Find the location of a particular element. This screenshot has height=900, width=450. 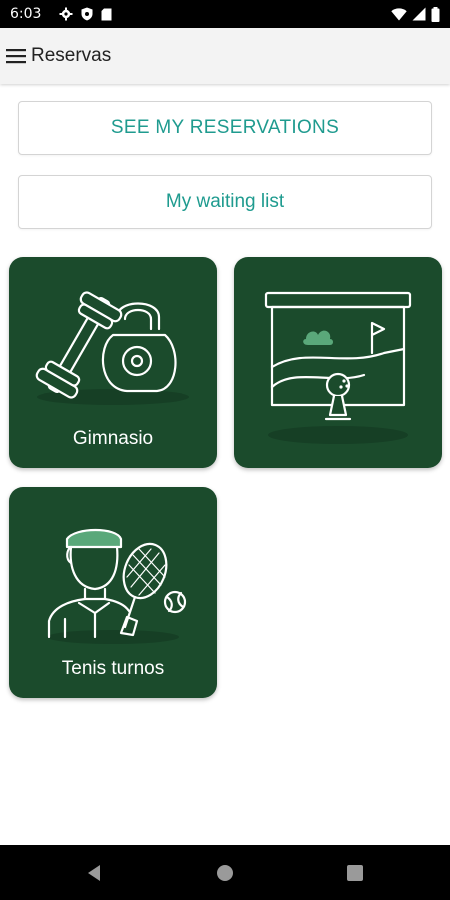

card-golf-simulator is located at coordinates (338, 362).